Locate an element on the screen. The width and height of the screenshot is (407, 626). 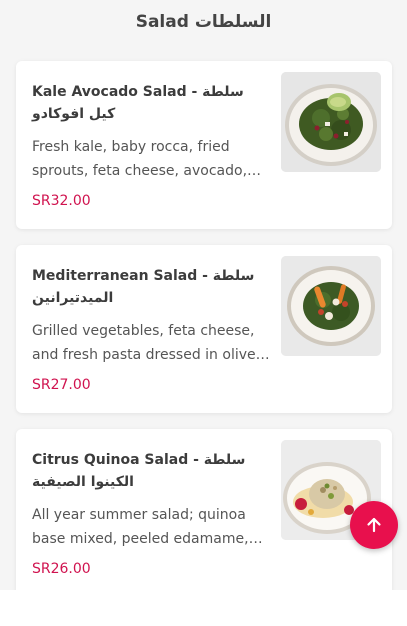
arrow-up-icon is located at coordinates (374, 525).